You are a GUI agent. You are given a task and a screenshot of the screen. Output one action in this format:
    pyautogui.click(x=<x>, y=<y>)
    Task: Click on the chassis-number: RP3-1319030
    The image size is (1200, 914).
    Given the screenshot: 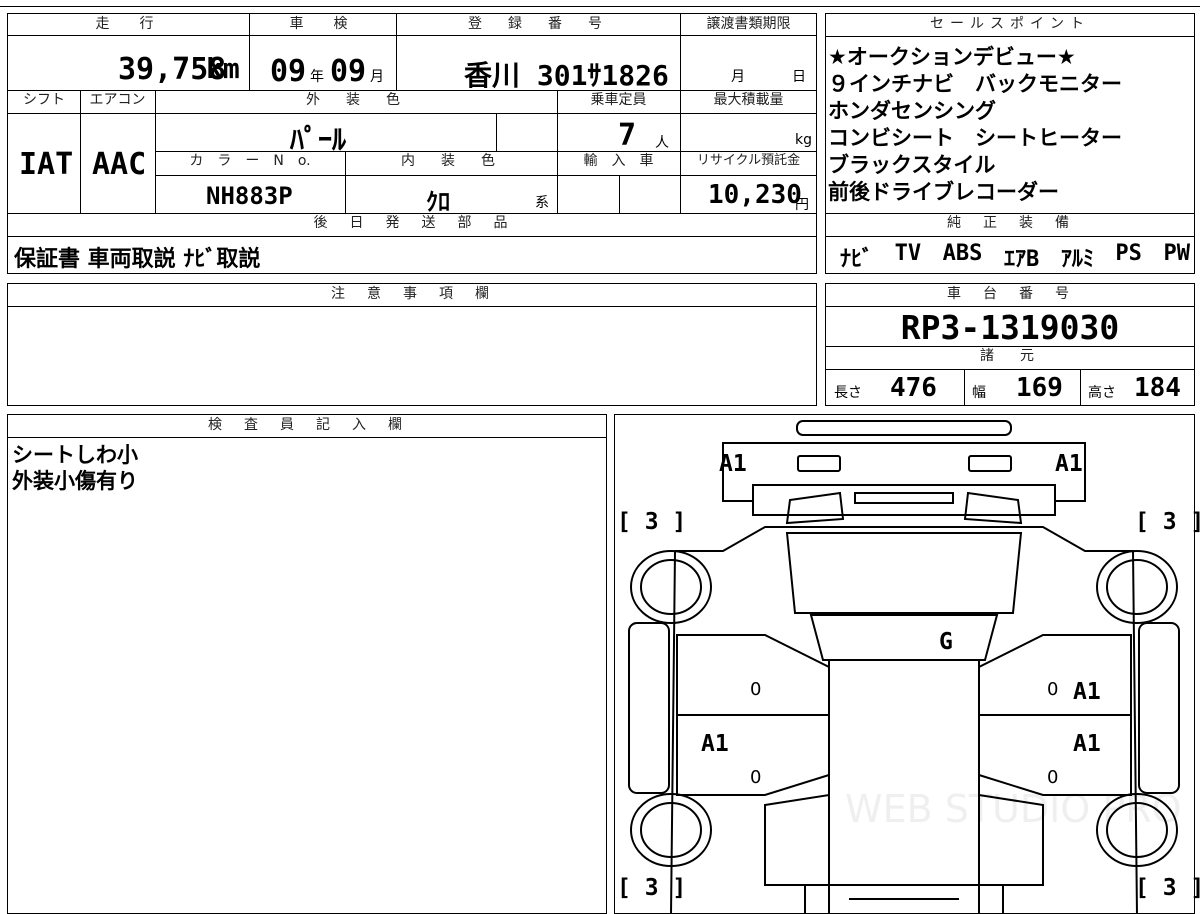 What is the action you would take?
    pyautogui.click(x=1010, y=327)
    